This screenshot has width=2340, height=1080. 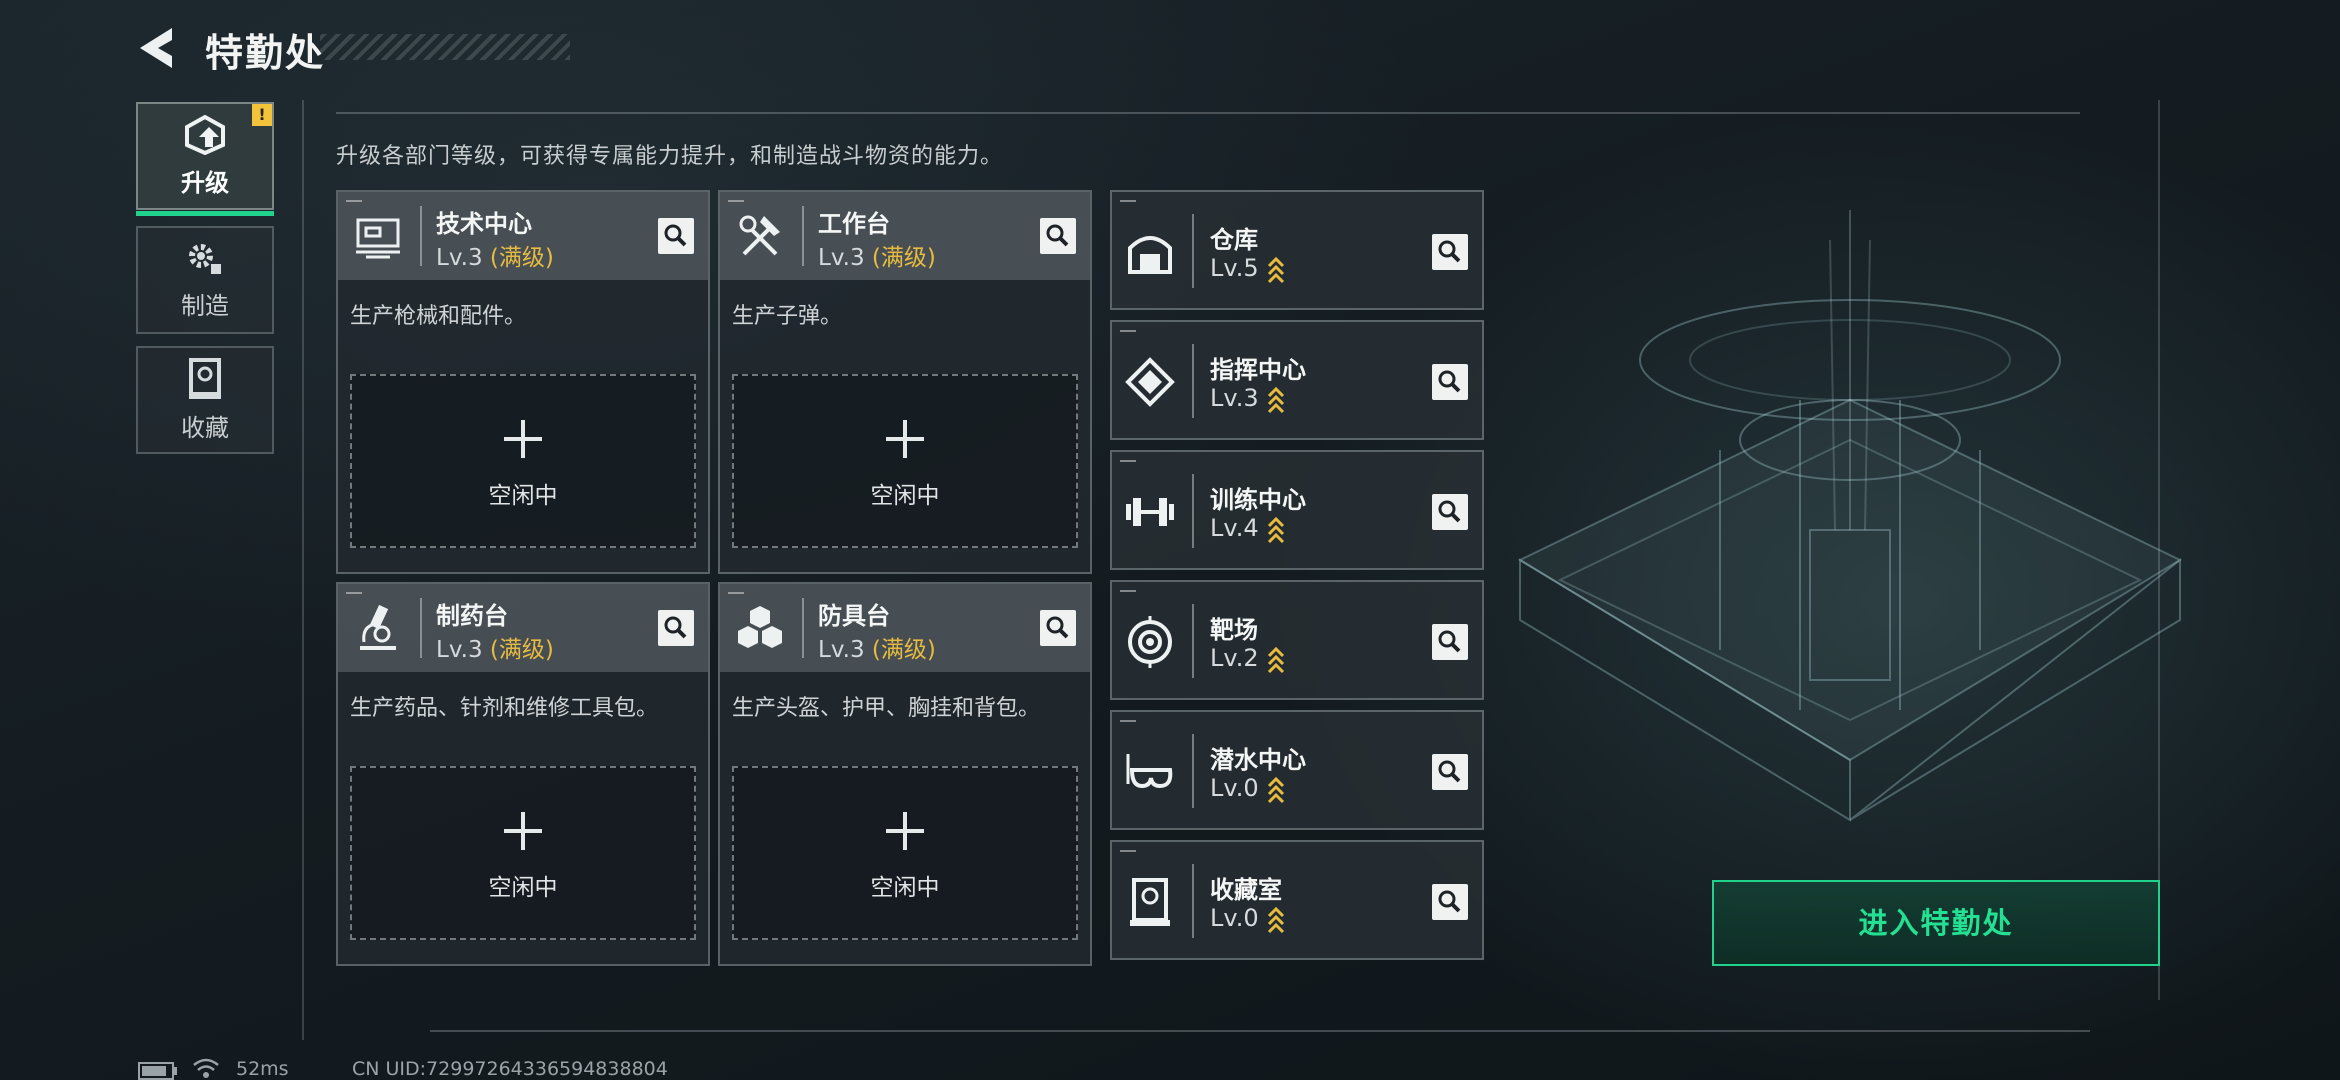 What do you see at coordinates (1936, 923) in the screenshot?
I see `enter-special-ops-button: 进入特勤处` at bounding box center [1936, 923].